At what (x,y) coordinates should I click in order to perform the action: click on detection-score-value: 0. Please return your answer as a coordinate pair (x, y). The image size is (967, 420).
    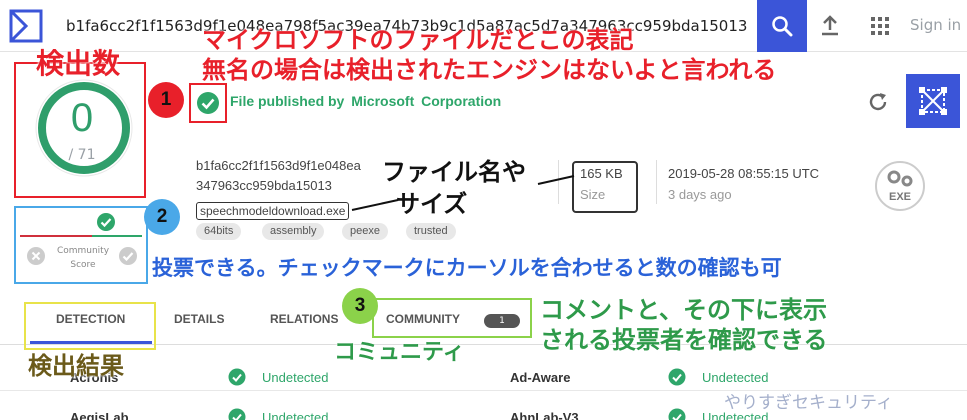
    Looking at the image, I should click on (82, 118).